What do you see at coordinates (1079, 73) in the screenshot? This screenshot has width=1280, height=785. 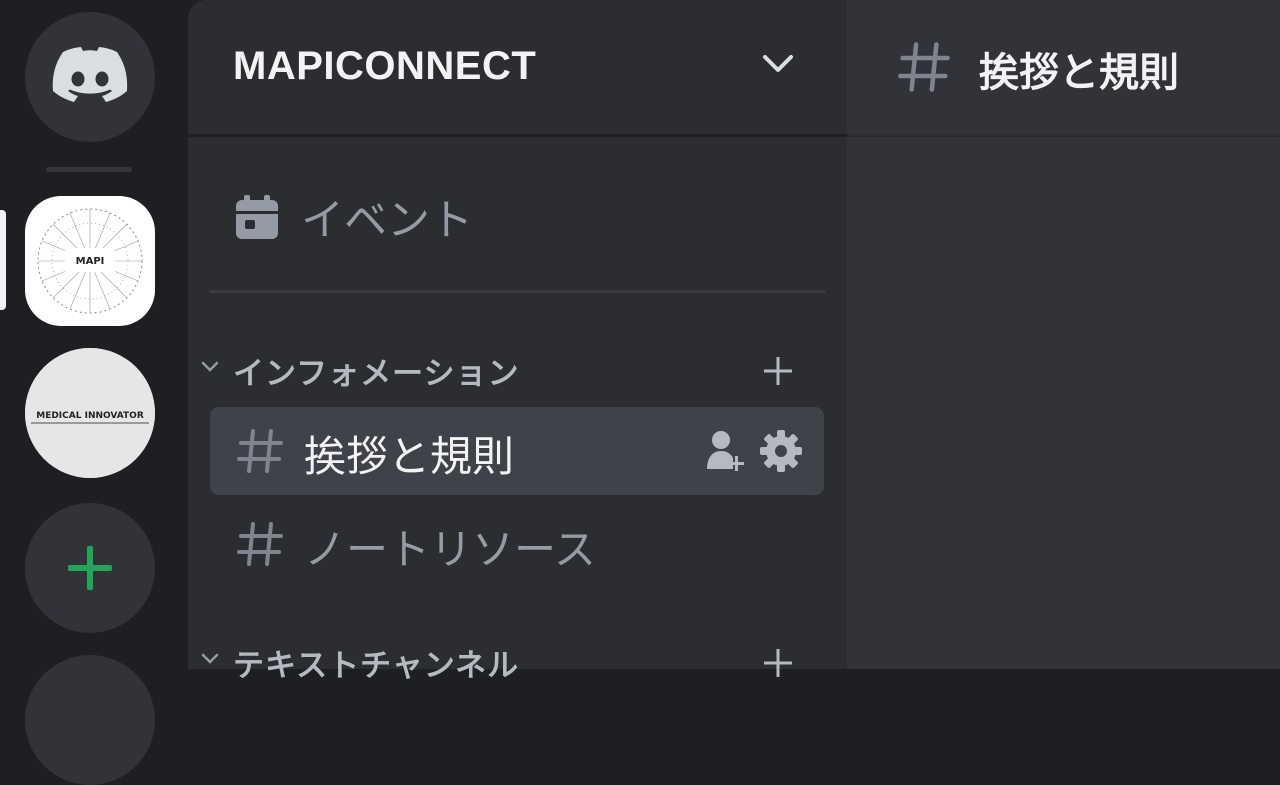 I see `channel-title: 挨拶と規則` at bounding box center [1079, 73].